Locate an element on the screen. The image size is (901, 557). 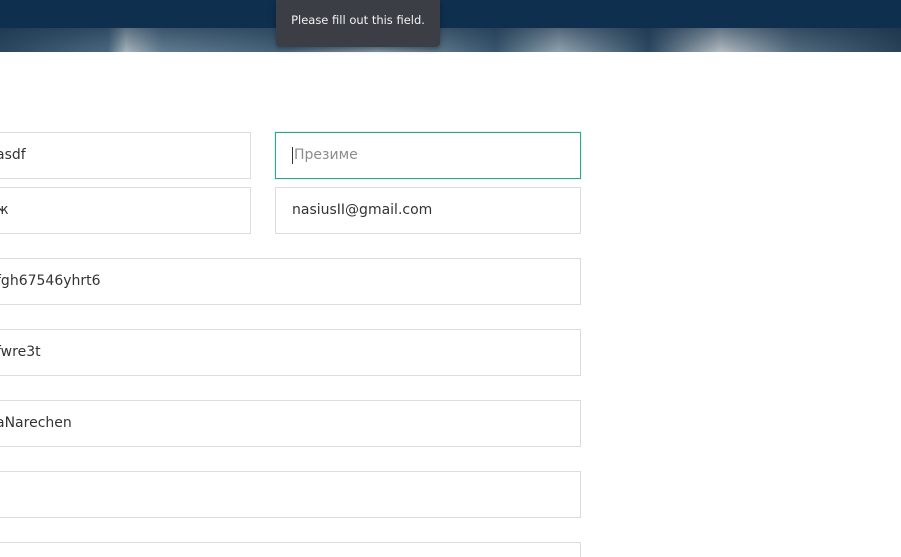
first-name-field: asdf is located at coordinates (125, 155).